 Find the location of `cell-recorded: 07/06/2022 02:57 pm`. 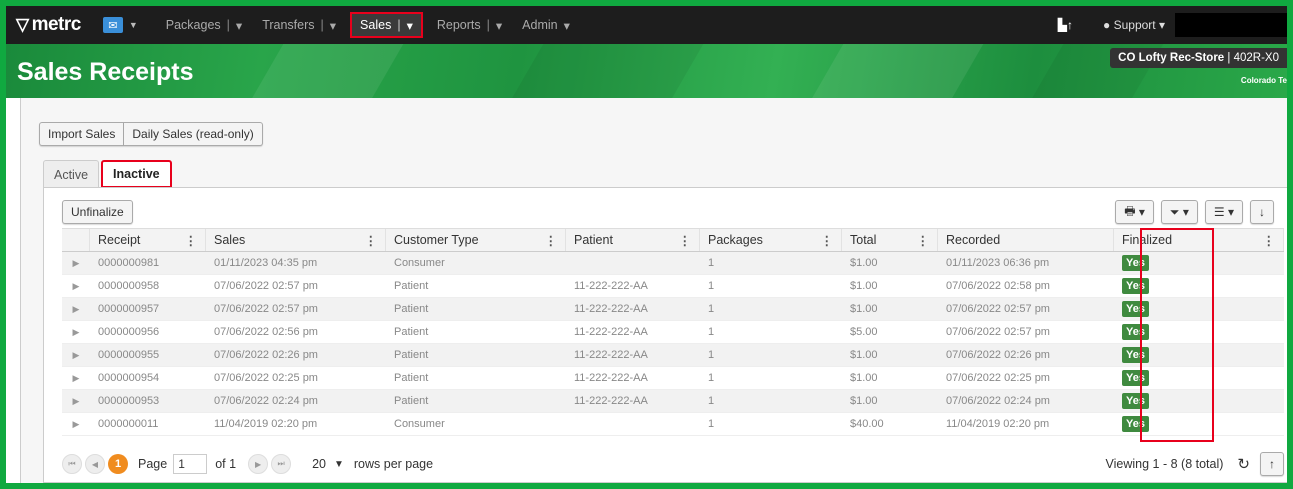

cell-recorded: 07/06/2022 02:57 pm is located at coordinates (998, 332).